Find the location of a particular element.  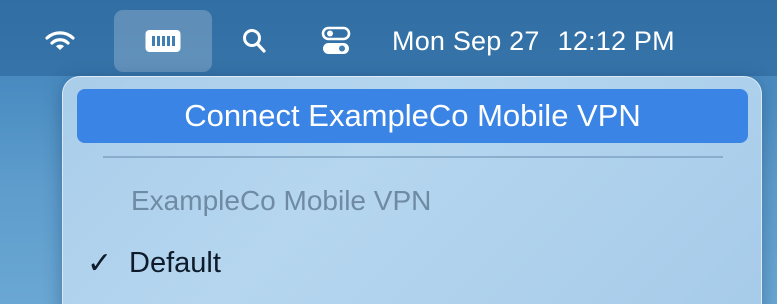

spotlight-search-item is located at coordinates (254, 41).